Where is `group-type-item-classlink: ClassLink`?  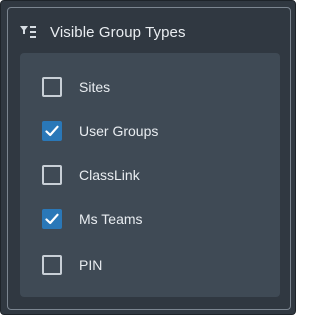 group-type-item-classlink: ClassLink is located at coordinates (152, 175).